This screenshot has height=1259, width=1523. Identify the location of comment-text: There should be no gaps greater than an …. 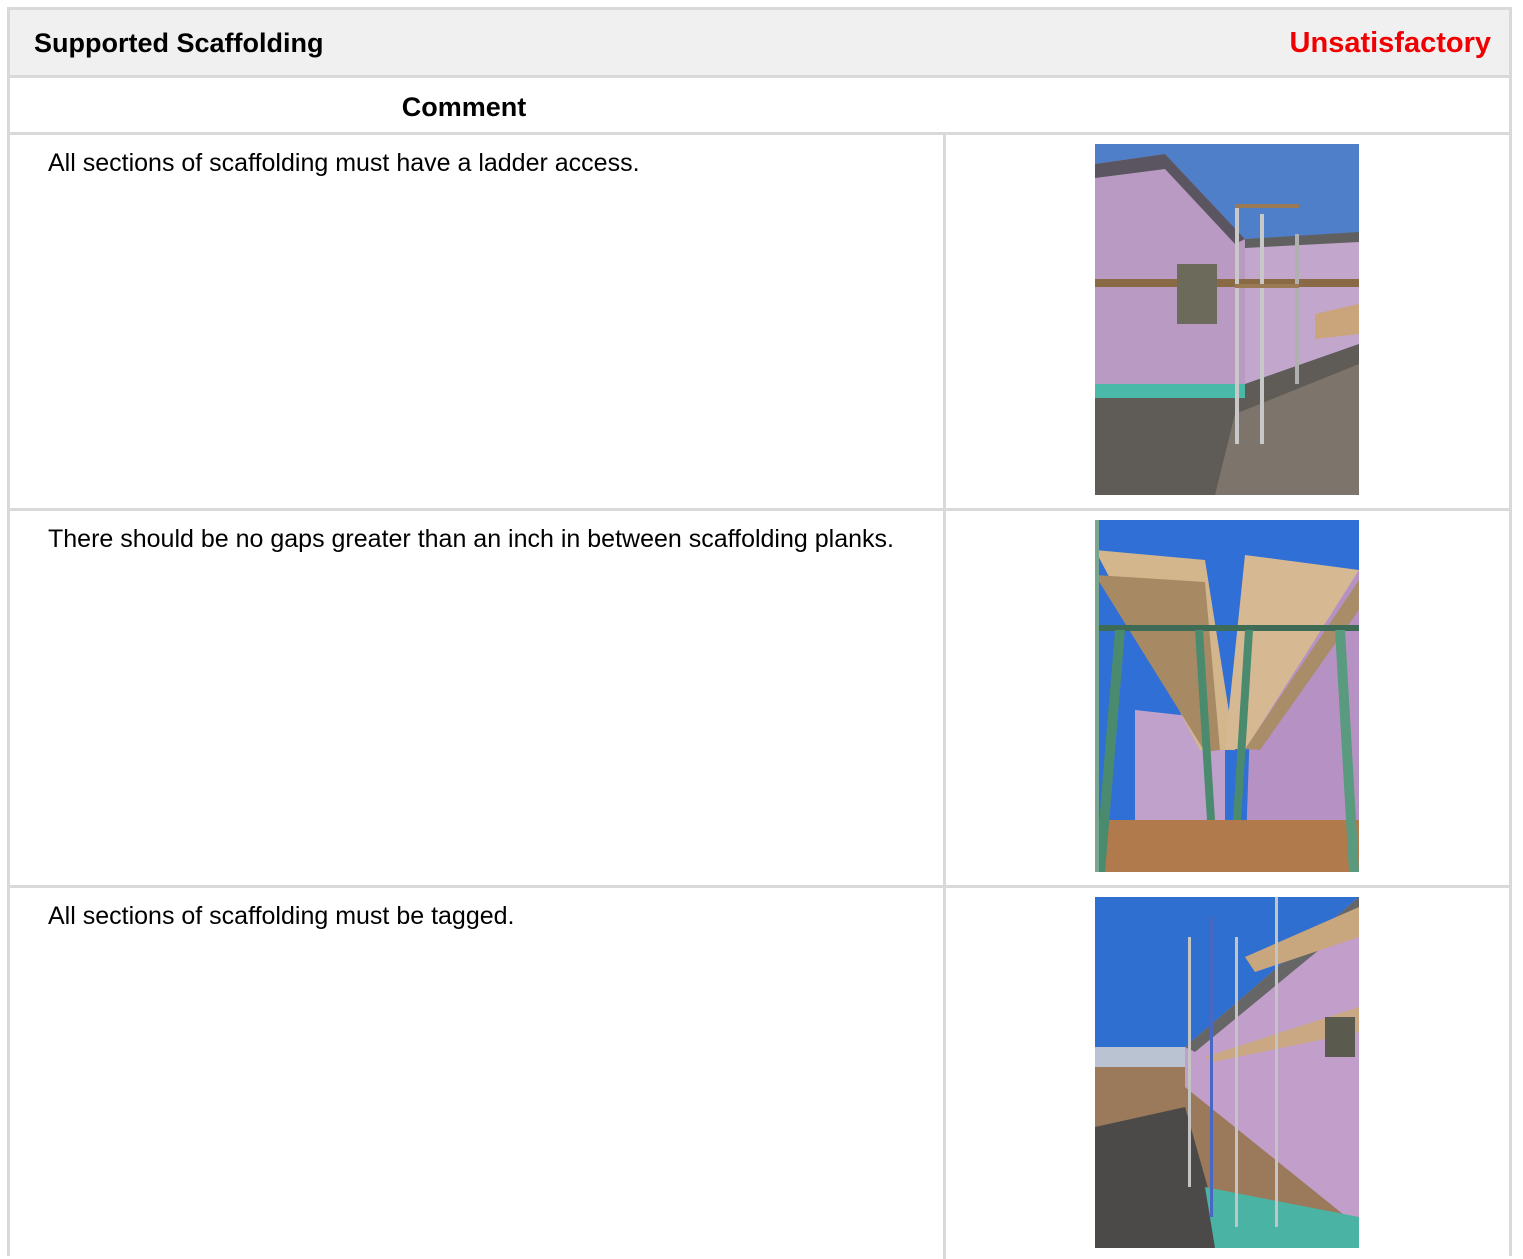
(471, 539).